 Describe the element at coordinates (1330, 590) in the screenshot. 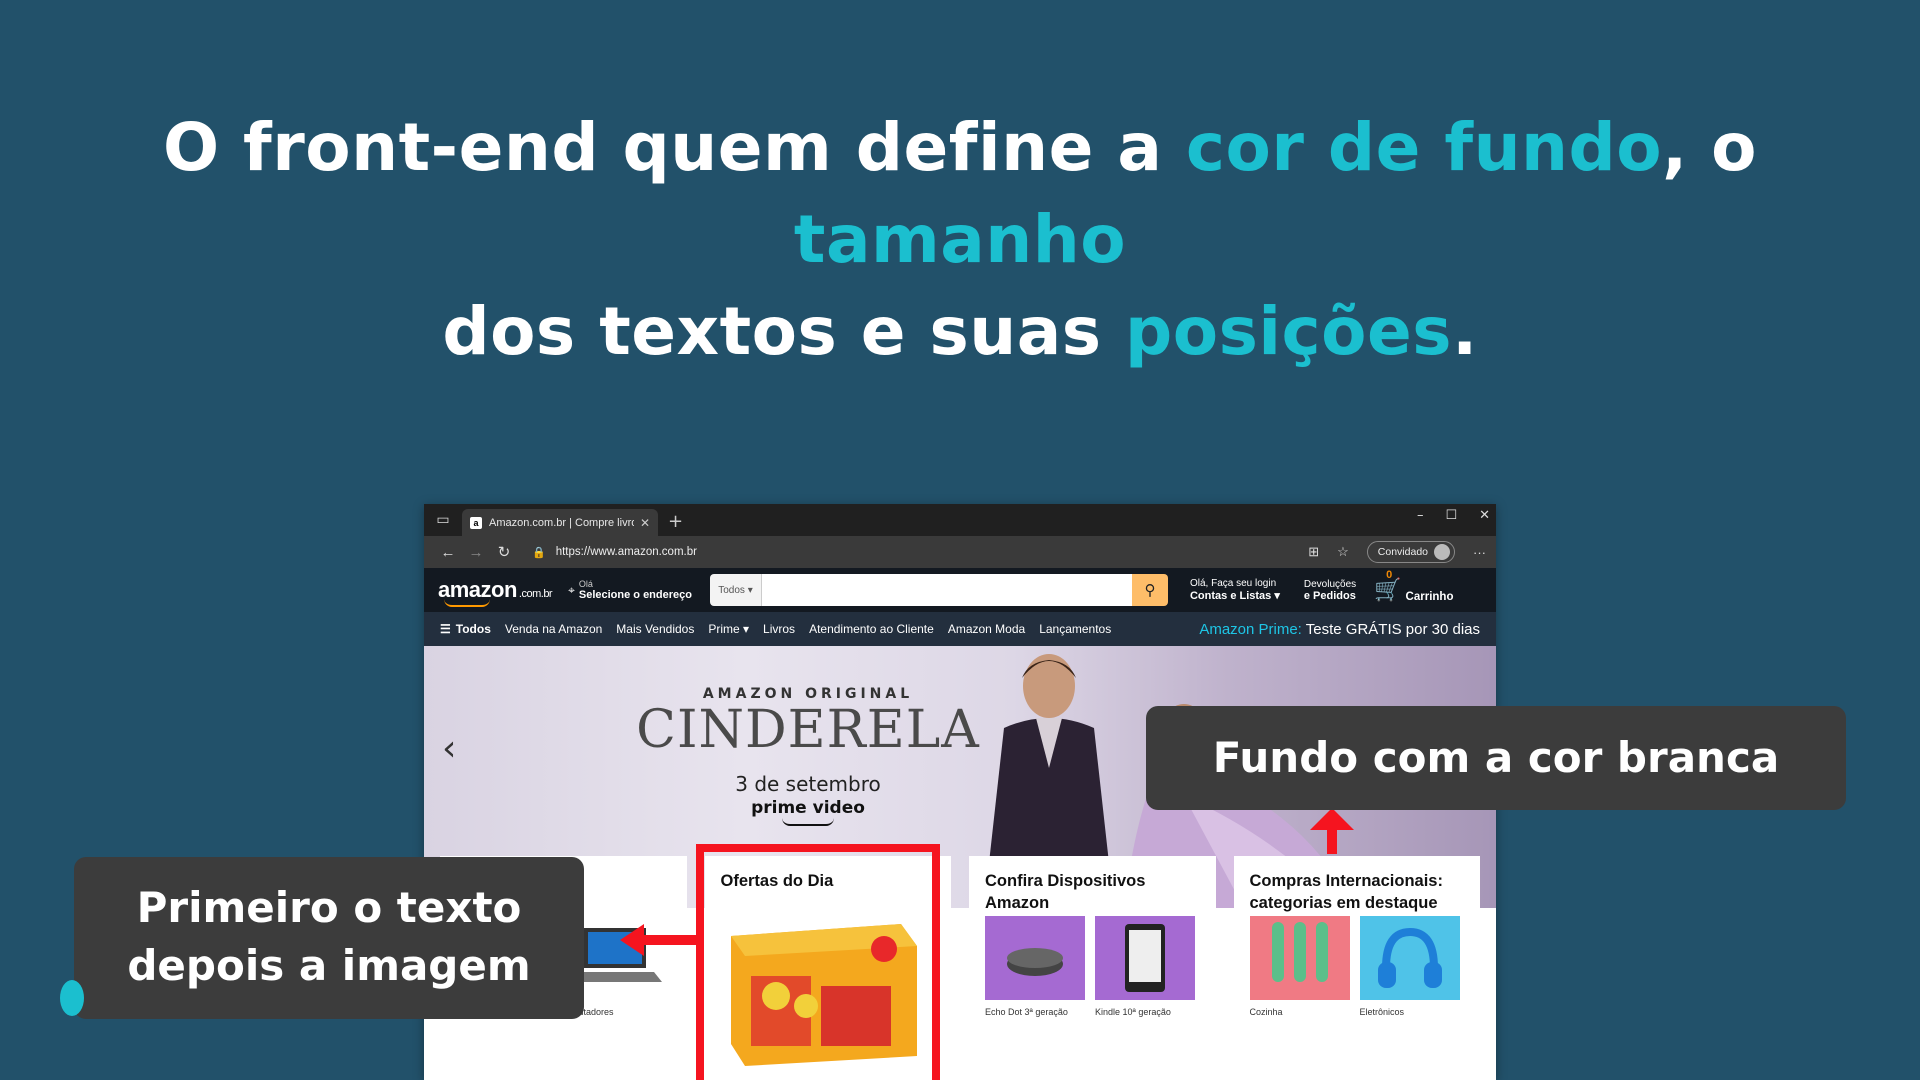

I see `returns-orders: Devoluções e Pedidos` at that location.